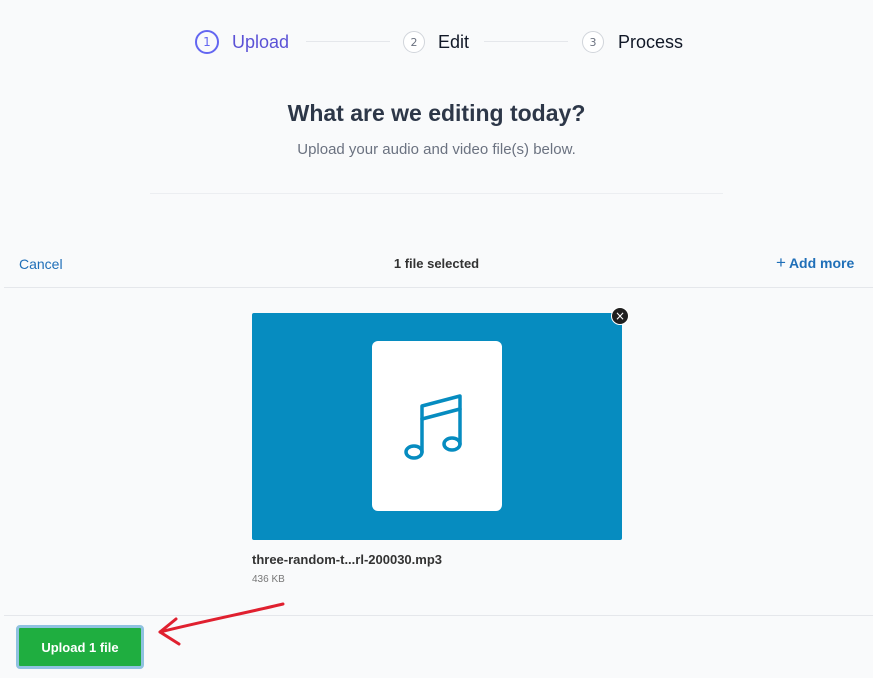  I want to click on plus-icon: +, so click(781, 262).